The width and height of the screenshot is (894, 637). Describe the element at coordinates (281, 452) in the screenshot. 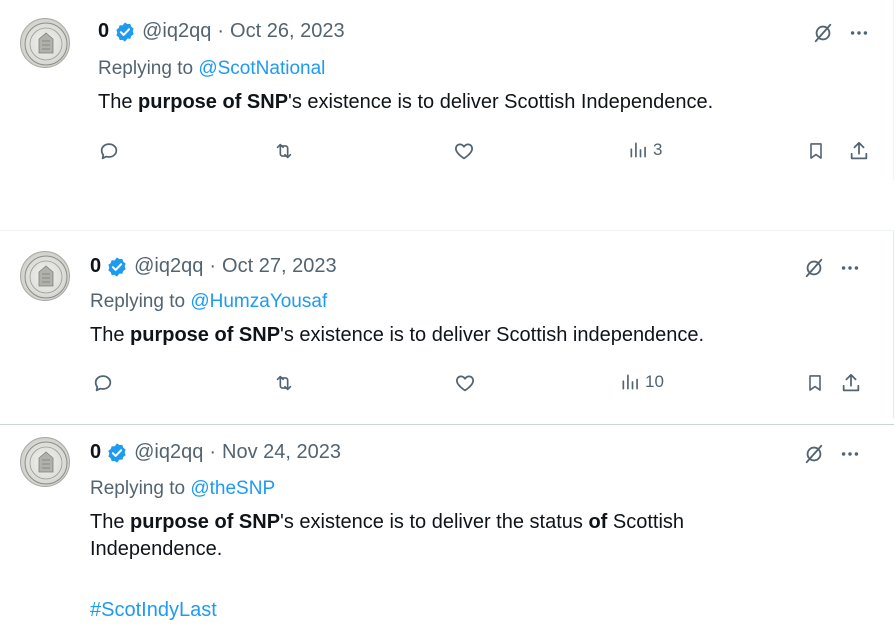

I see `tweet-date: Nov 24, 2023` at that location.